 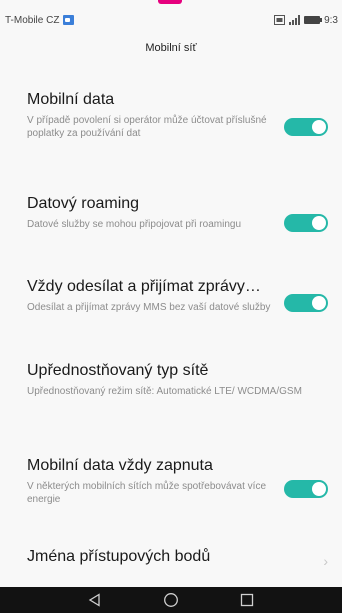 I want to click on status-bar: T-Mobile CZ 9:3, so click(x=171, y=20).